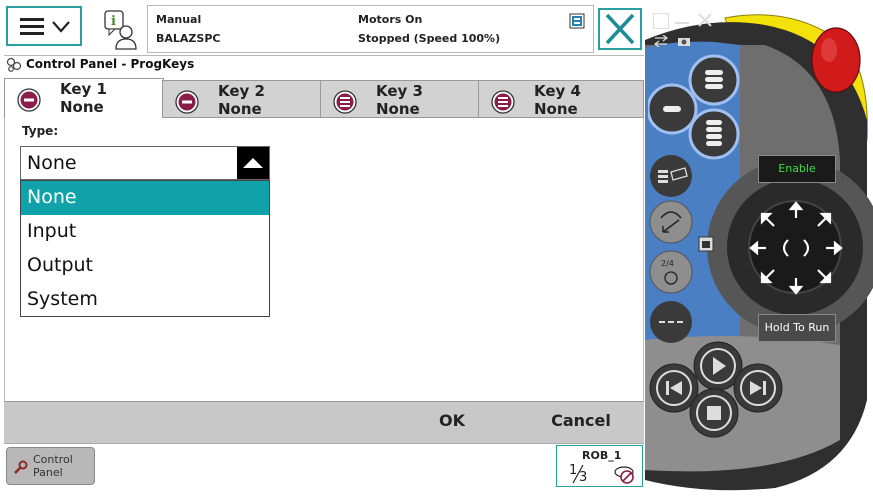 This screenshot has width=873, height=498. Describe the element at coordinates (556, 109) in the screenshot. I see `tab-key-4-value: None` at that location.